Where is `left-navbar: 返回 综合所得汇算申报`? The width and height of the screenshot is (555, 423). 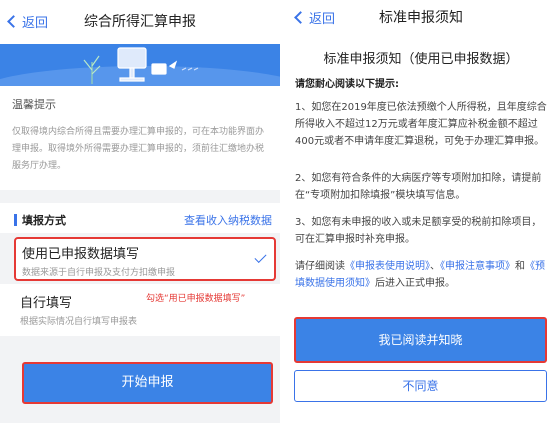 left-navbar: 返回 综合所得汇算申报 is located at coordinates (140, 22).